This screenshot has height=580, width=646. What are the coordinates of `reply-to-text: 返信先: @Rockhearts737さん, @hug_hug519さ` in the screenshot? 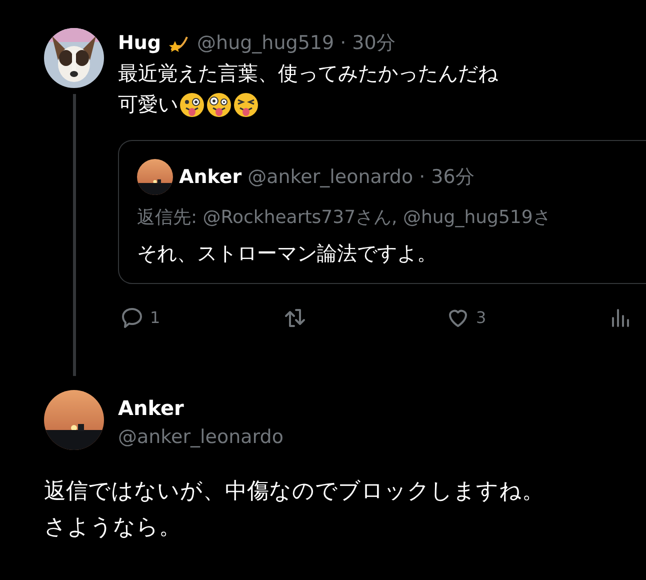 It's located at (344, 218).